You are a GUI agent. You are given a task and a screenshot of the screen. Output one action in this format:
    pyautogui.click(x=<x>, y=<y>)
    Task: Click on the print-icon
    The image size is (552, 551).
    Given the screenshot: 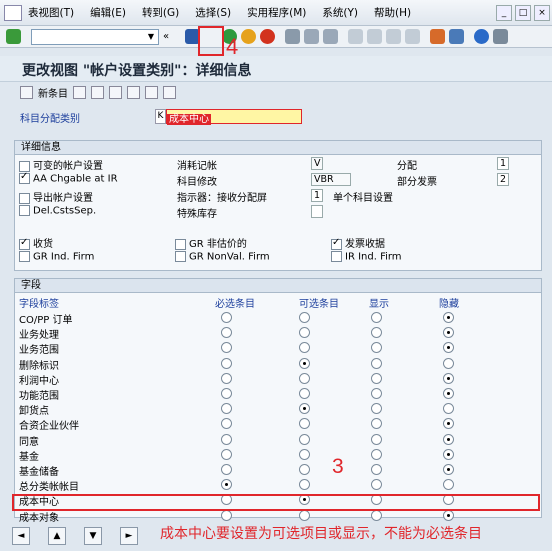 What is the action you would take?
    pyautogui.click(x=293, y=36)
    